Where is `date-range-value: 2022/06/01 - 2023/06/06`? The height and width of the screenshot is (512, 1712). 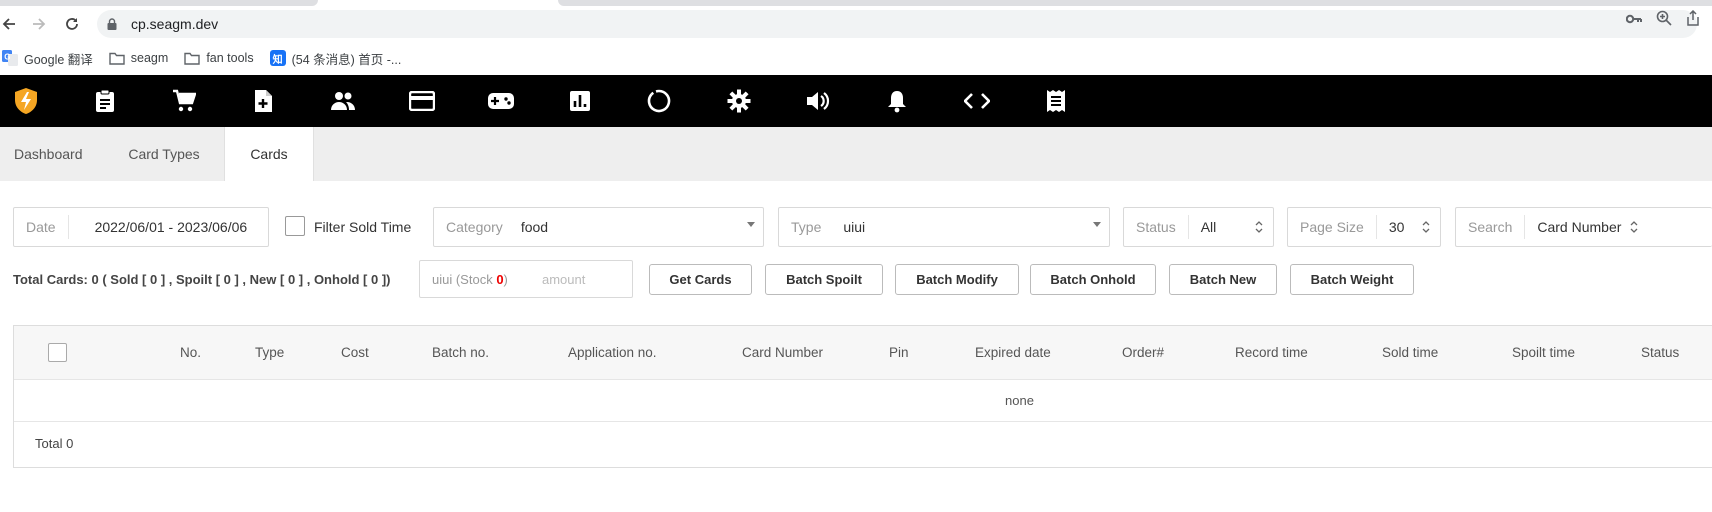 date-range-value: 2022/06/01 - 2023/06/06 is located at coordinates (171, 227).